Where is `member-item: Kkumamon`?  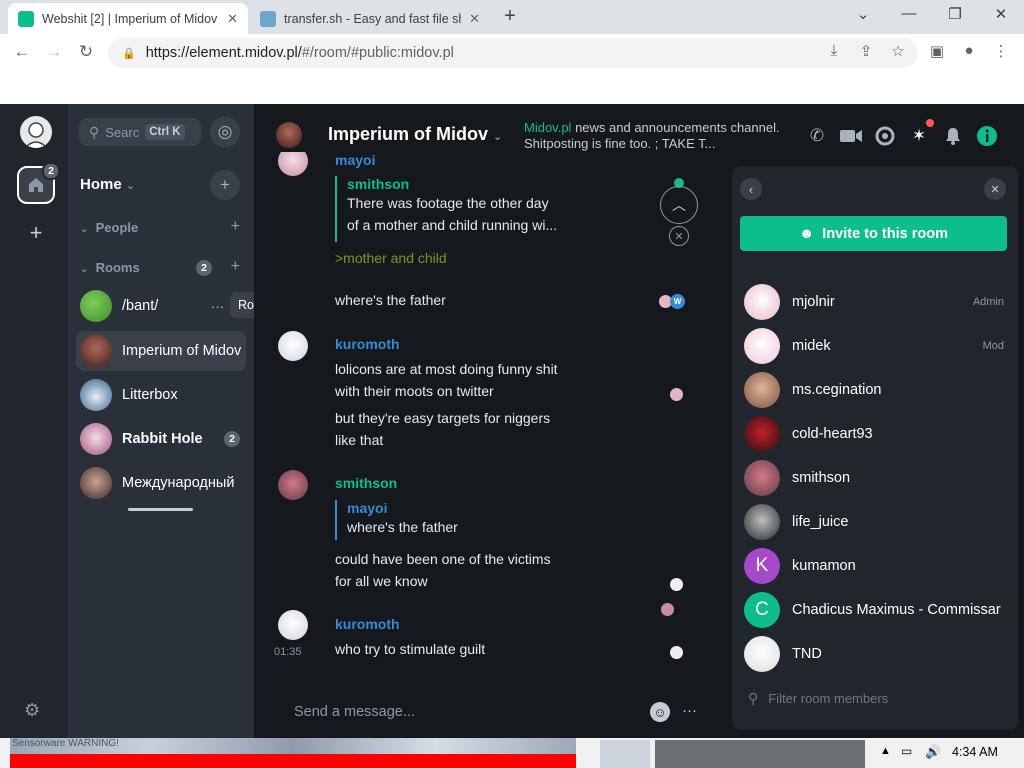 member-item: Kkumamon is located at coordinates (876, 566).